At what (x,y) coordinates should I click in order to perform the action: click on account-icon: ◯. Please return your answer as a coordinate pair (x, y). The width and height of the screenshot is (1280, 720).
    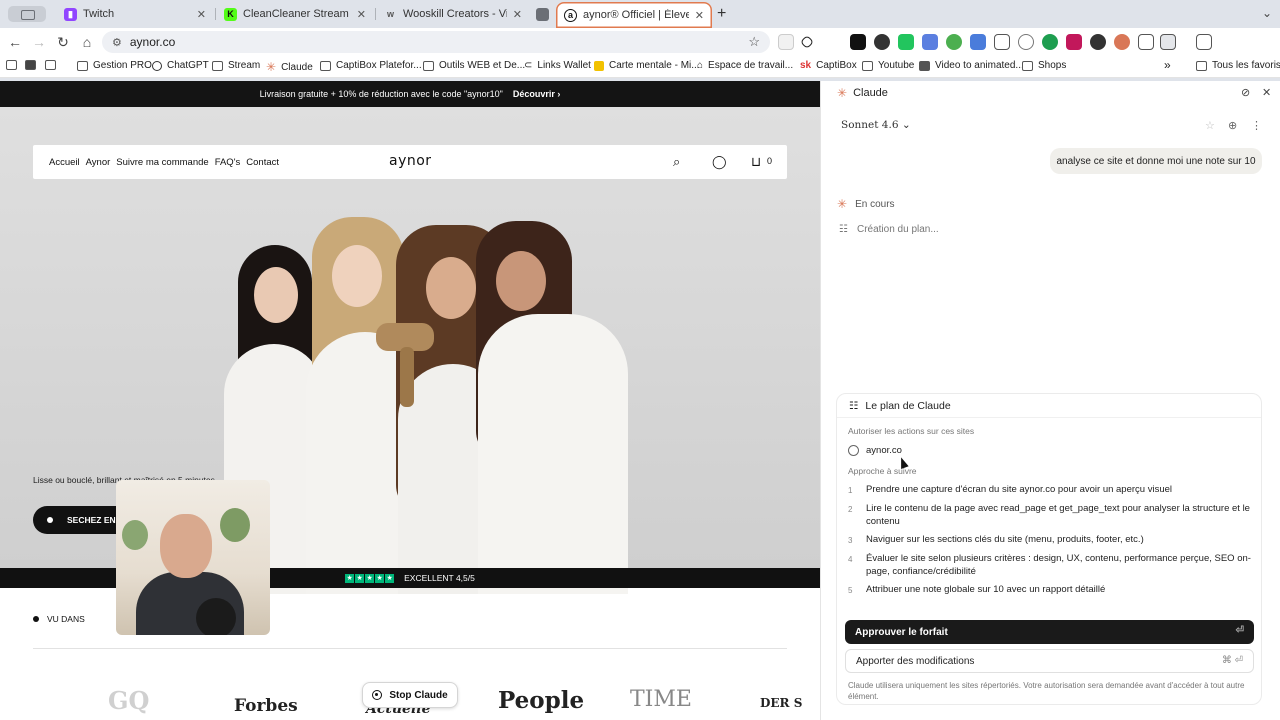
    Looking at the image, I should click on (719, 162).